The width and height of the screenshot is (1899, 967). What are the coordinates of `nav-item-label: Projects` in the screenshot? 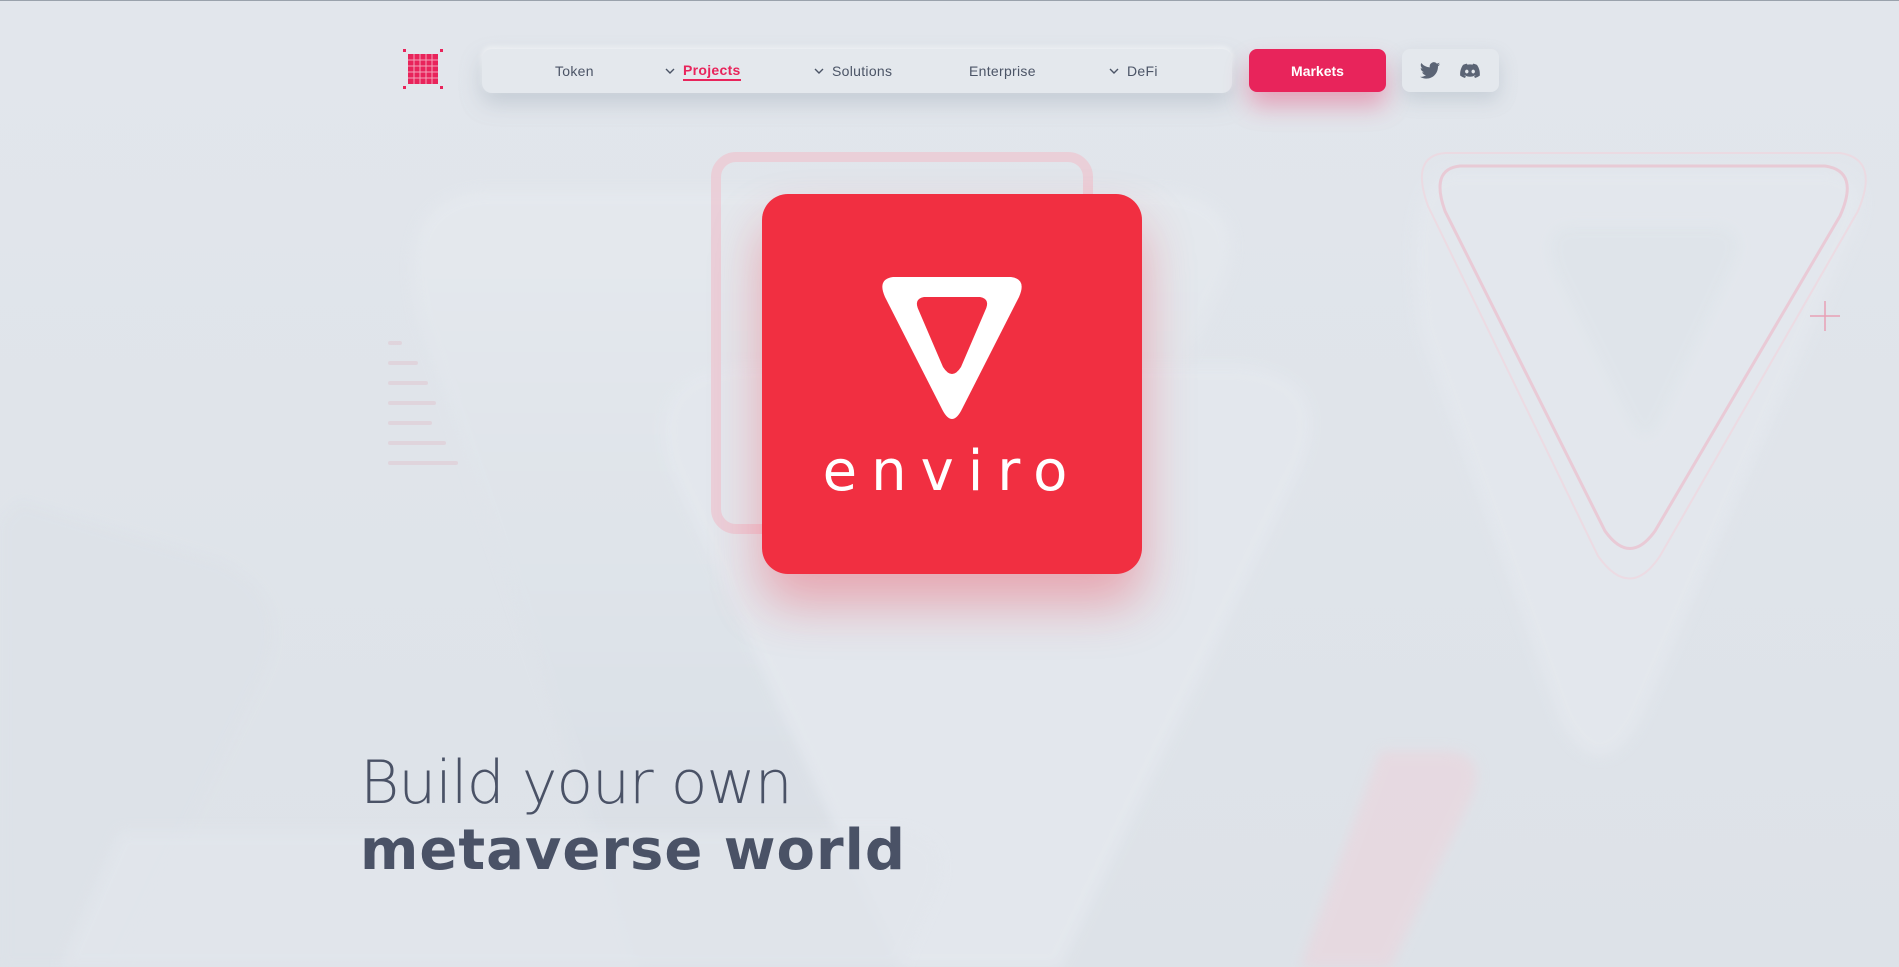 It's located at (712, 71).